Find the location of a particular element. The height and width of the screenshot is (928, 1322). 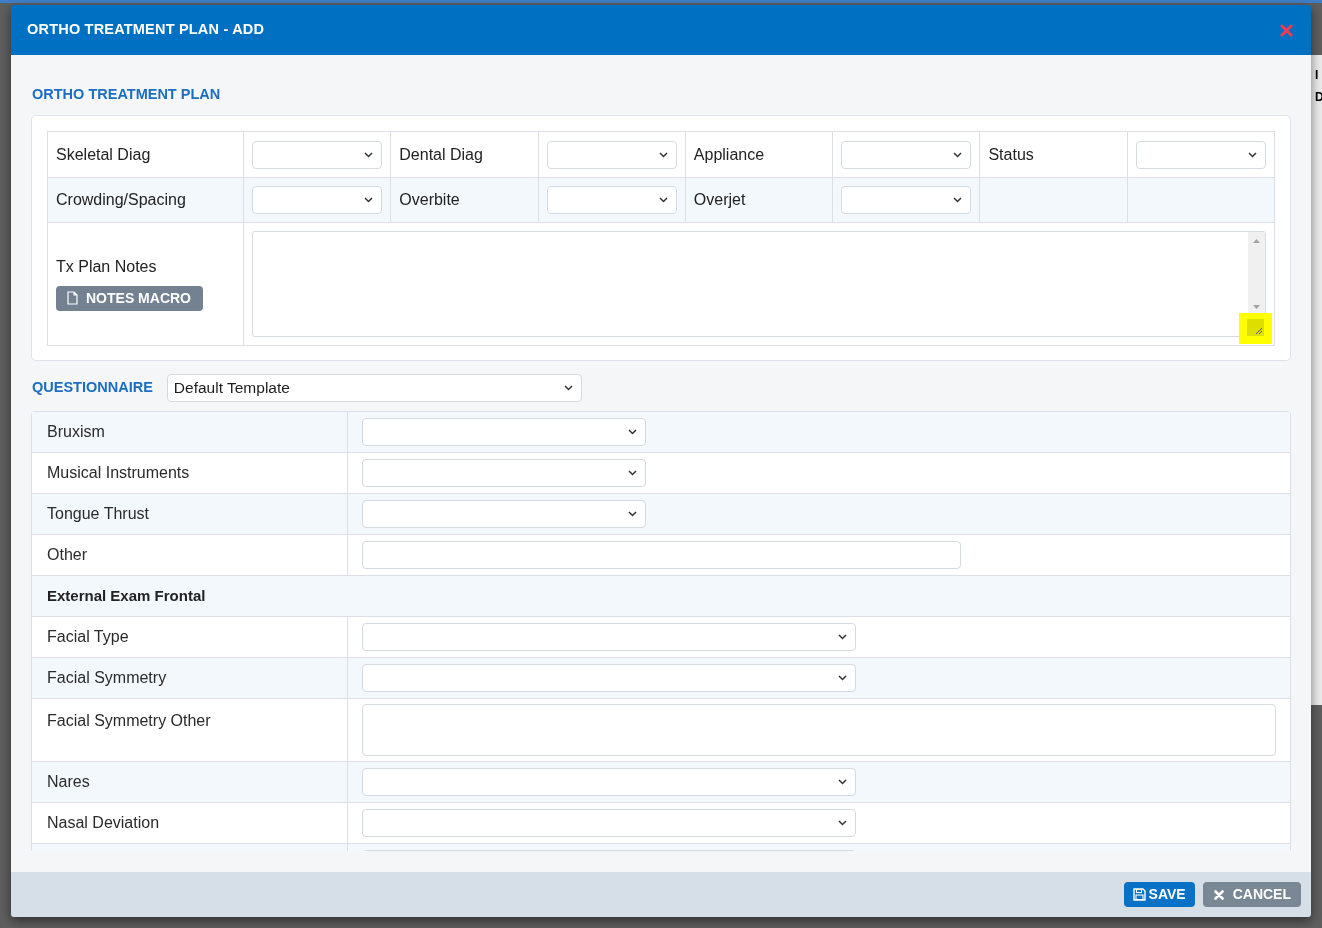

dialog-title: ORTHO TREATMENT PLAN - ADD is located at coordinates (146, 30).